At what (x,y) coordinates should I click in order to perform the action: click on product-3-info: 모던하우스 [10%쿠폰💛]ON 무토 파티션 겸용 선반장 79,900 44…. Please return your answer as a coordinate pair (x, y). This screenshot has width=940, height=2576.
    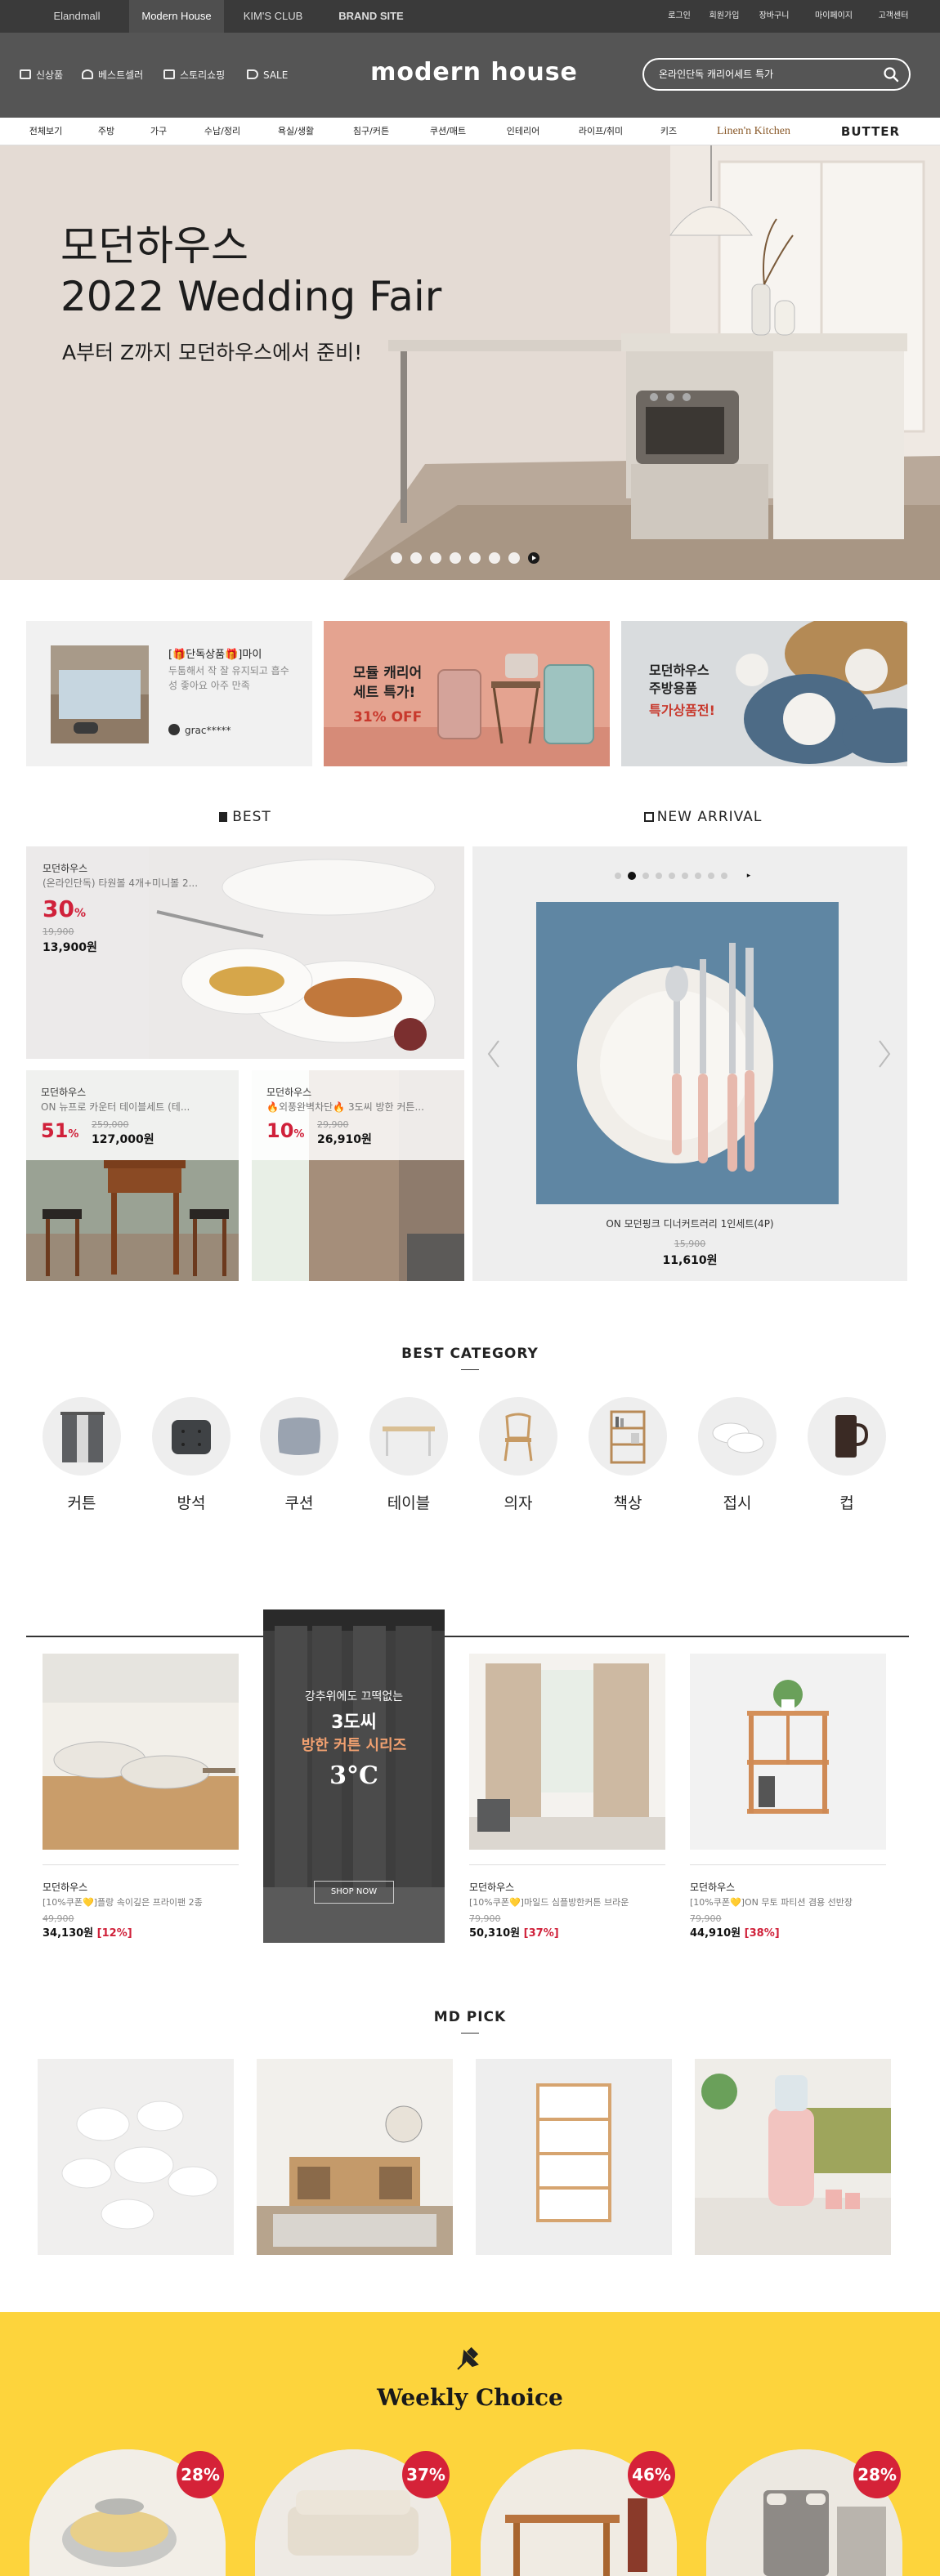
    Looking at the image, I should click on (788, 1902).